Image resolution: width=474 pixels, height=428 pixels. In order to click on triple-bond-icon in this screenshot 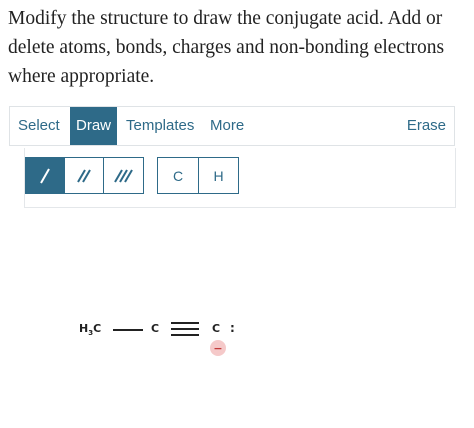, I will do `click(123, 175)`.